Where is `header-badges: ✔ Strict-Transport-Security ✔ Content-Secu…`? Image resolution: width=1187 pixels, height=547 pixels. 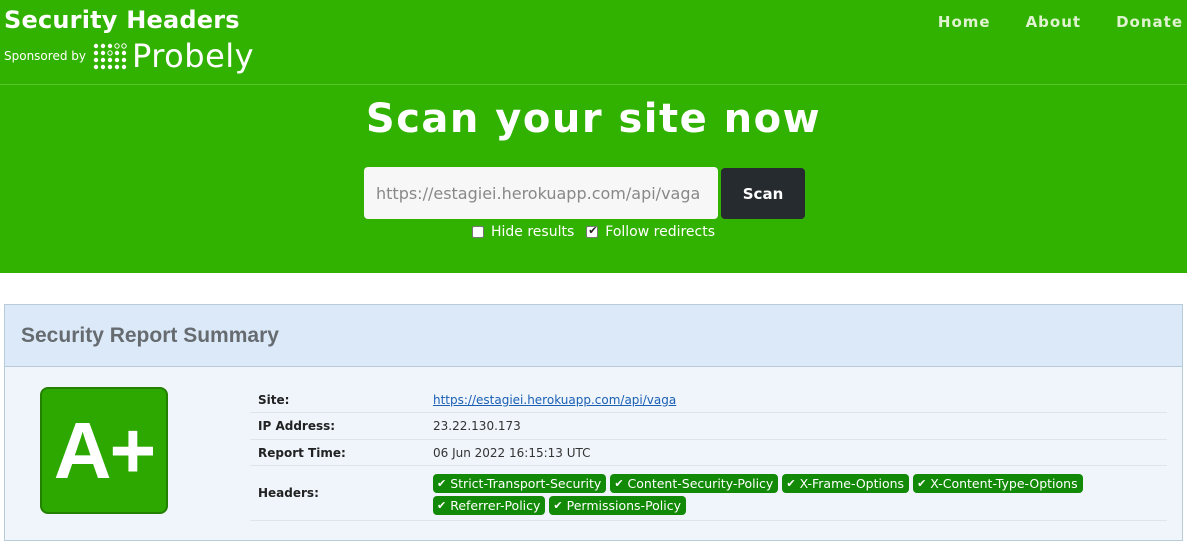
header-badges: ✔ Strict-Transport-Security ✔ Content-Secu… is located at coordinates (768, 493).